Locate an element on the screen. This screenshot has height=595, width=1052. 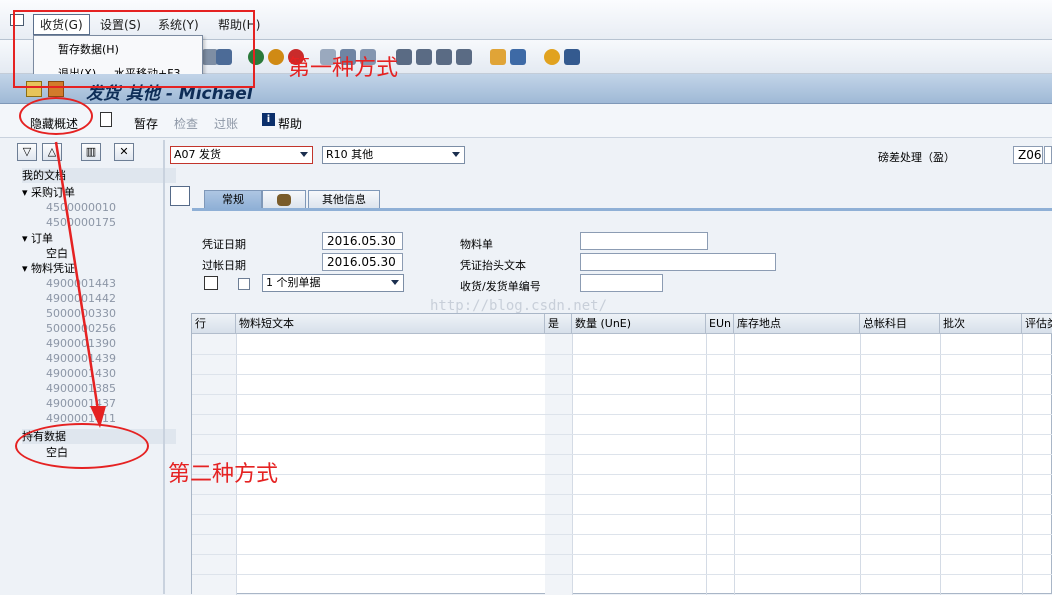
slip-type-select: 1 个别单据 is located at coordinates (333, 283).